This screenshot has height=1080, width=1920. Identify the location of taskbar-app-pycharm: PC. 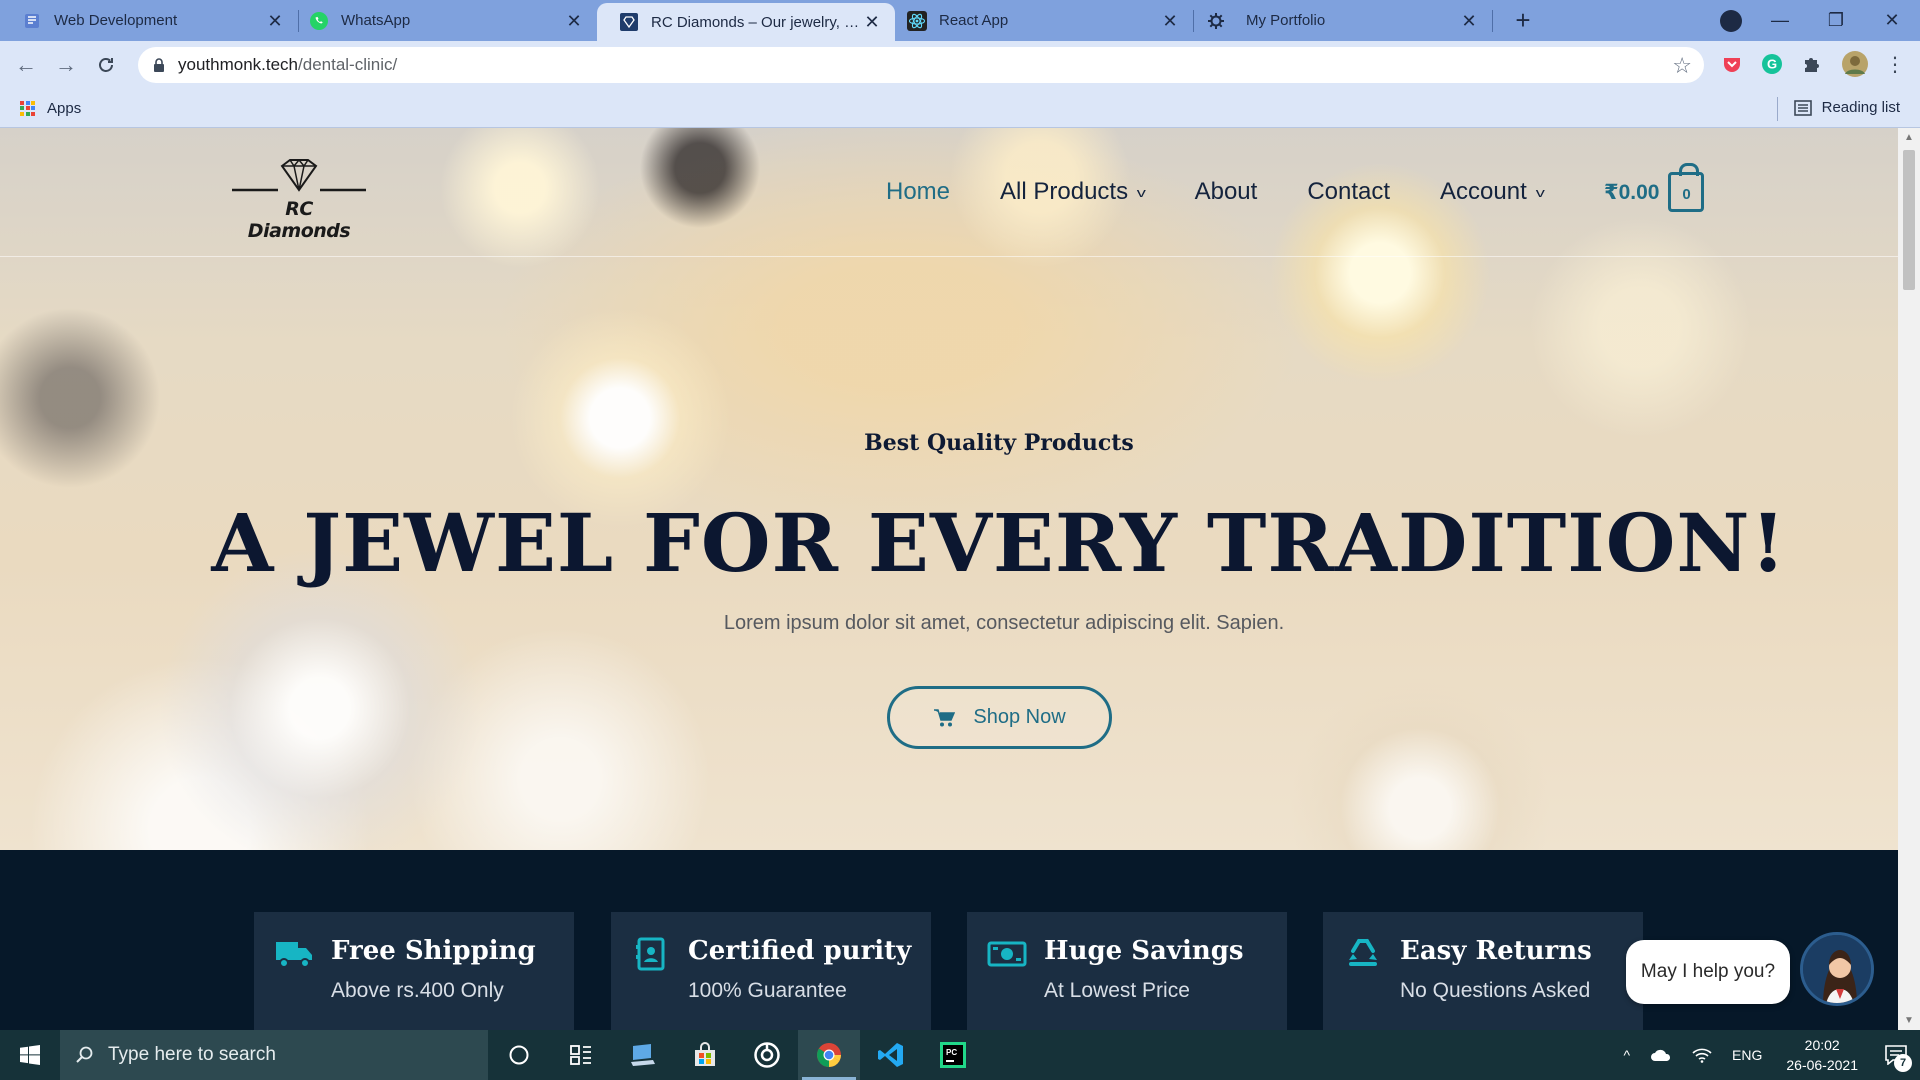
(953, 1055).